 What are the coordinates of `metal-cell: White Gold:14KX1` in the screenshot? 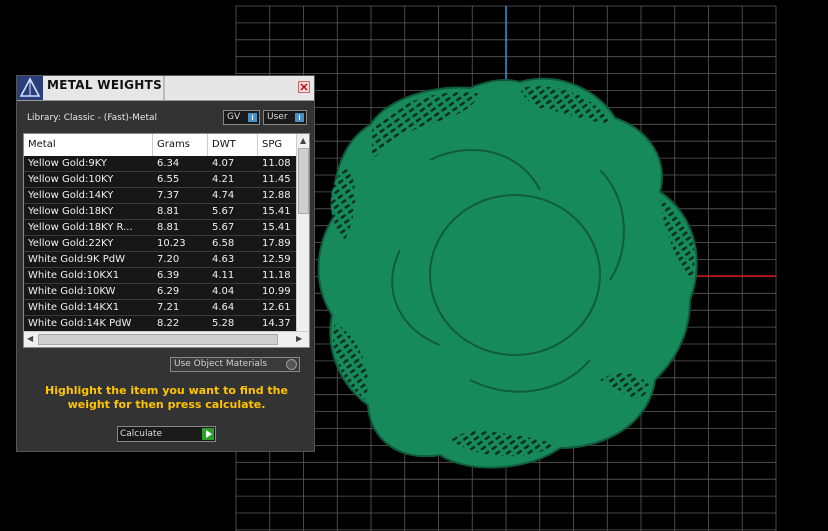 It's located at (74, 307).